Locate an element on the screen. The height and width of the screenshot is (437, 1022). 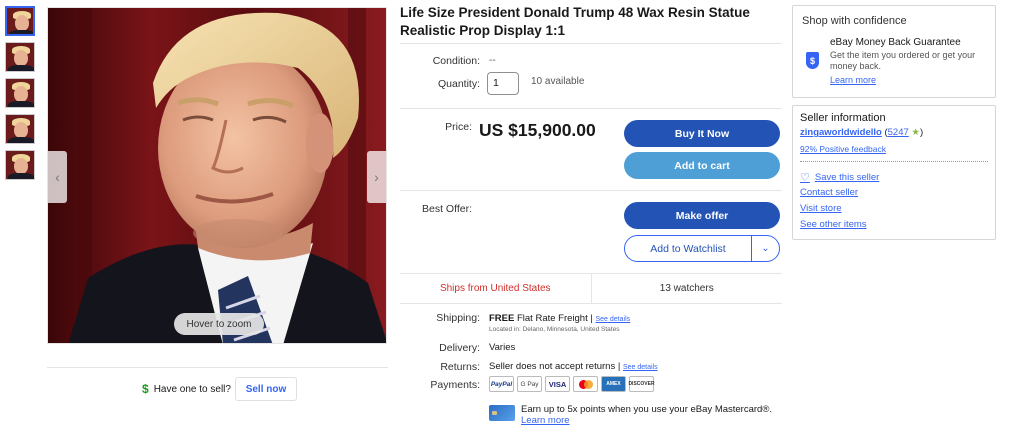
see-other-items-link: See other items is located at coordinates (833, 224).